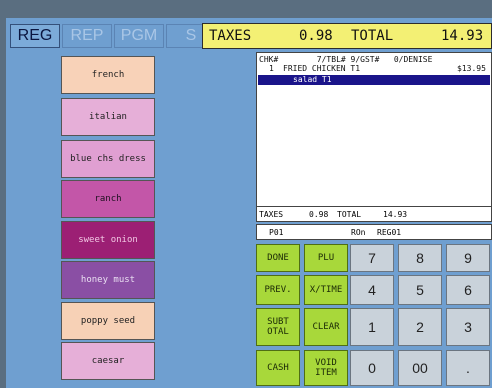  What do you see at coordinates (372, 368) in the screenshot?
I see `key-0: 0` at bounding box center [372, 368].